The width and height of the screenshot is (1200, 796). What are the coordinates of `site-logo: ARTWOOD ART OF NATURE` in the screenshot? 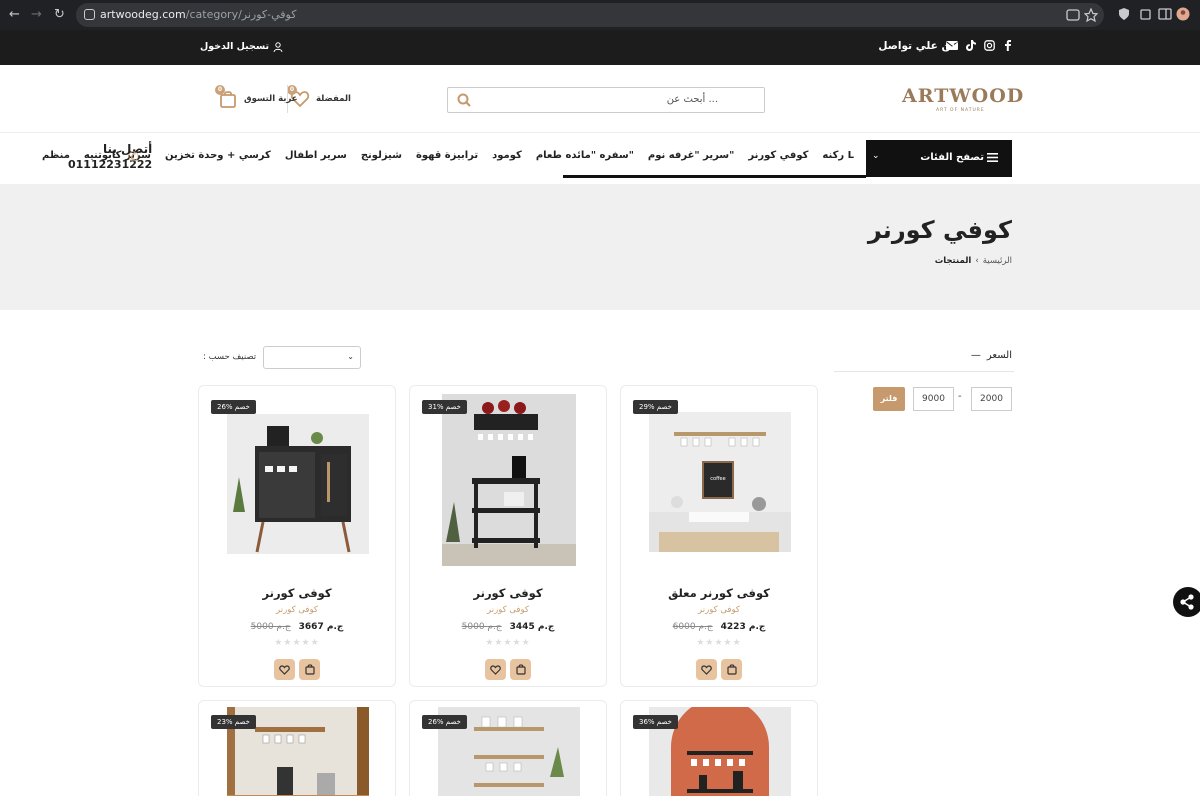 It's located at (962, 100).